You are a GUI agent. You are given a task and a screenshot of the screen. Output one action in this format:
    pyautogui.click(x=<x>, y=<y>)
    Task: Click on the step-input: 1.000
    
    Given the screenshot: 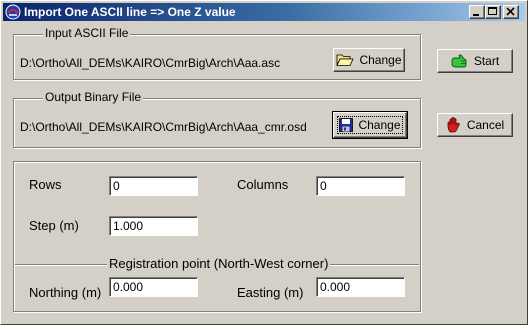 What is the action you would take?
    pyautogui.click(x=153, y=226)
    